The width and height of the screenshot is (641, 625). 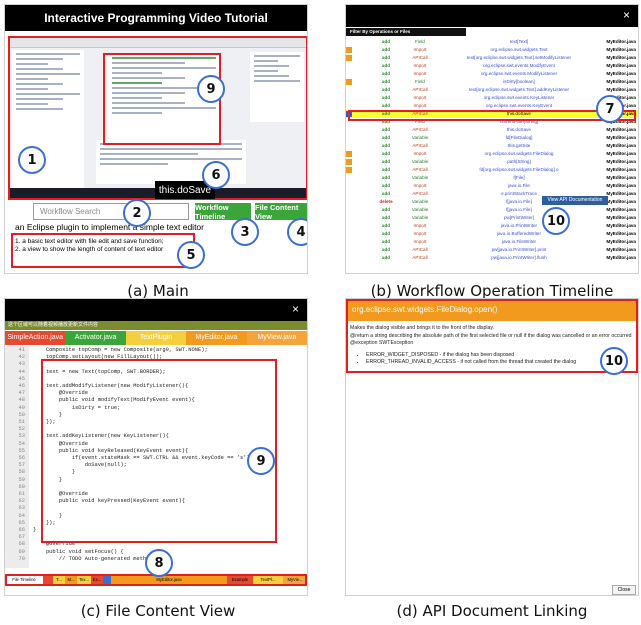 What do you see at coordinates (406, 32) in the screenshot?
I see `filter-input: Filter By Operations or Files` at bounding box center [406, 32].